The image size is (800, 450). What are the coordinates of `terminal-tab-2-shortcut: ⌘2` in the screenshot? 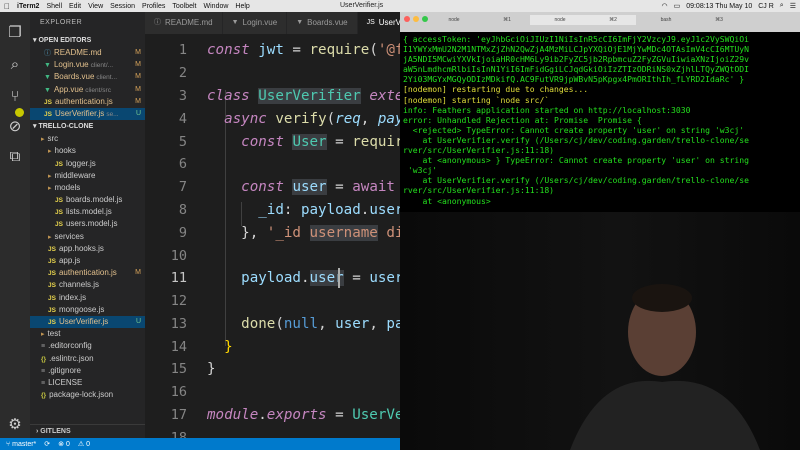 It's located at (613, 20).